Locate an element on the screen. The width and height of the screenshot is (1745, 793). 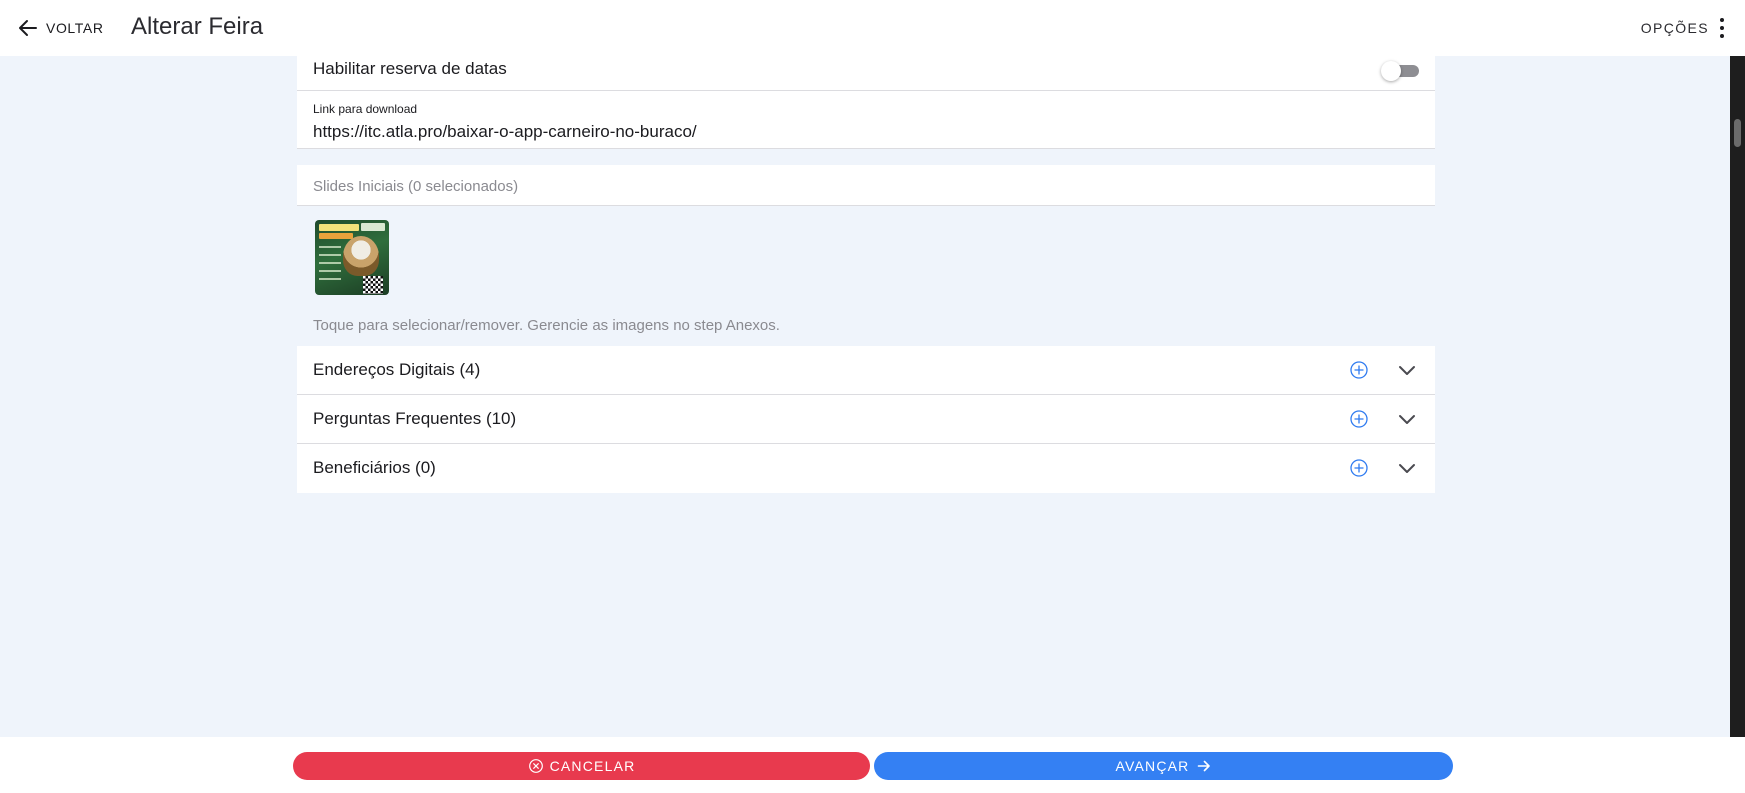
reserve-dates-label: Habilitar reserva de datas is located at coordinates (410, 68).